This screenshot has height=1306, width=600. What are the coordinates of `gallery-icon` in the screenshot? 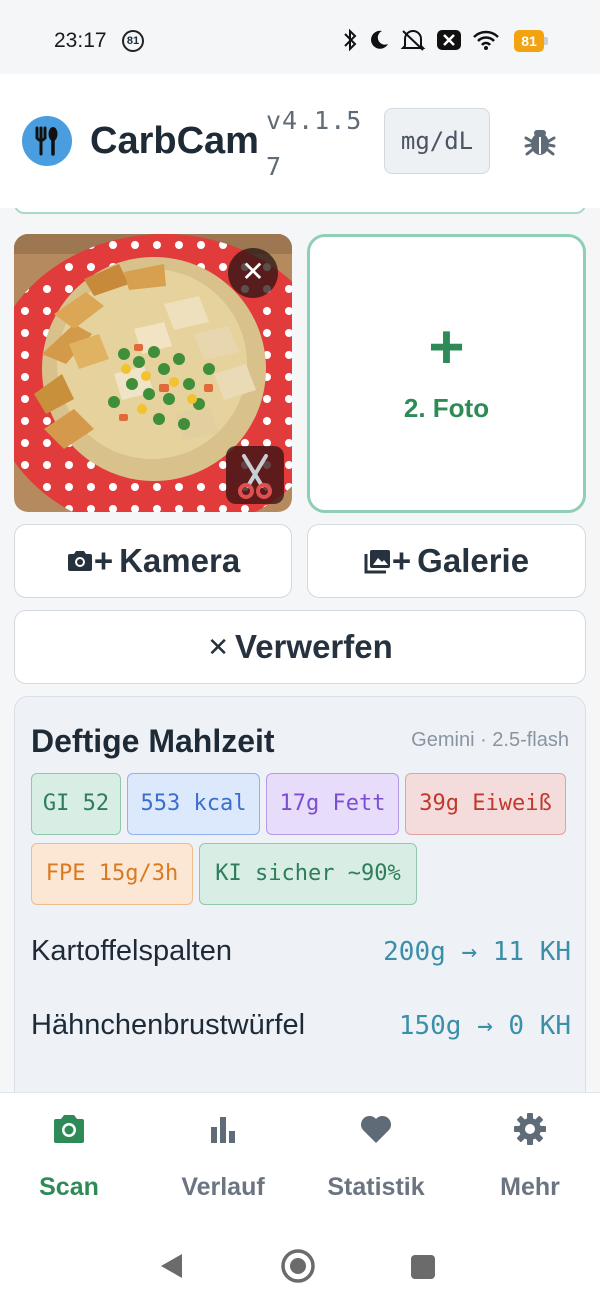 It's located at (378, 561).